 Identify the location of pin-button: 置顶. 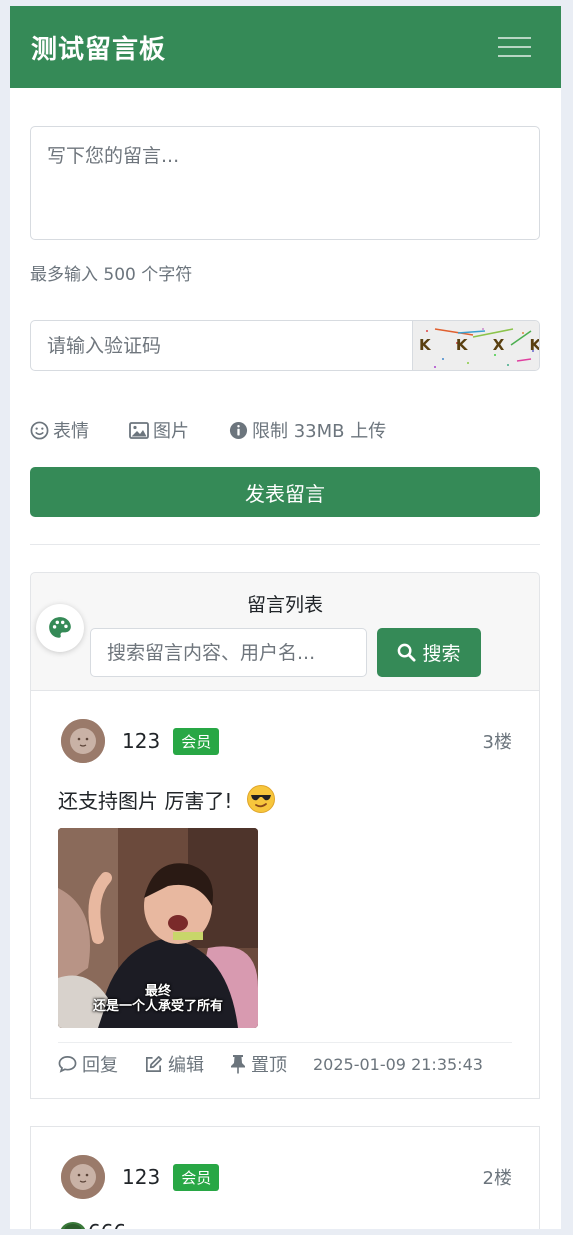
(258, 1064).